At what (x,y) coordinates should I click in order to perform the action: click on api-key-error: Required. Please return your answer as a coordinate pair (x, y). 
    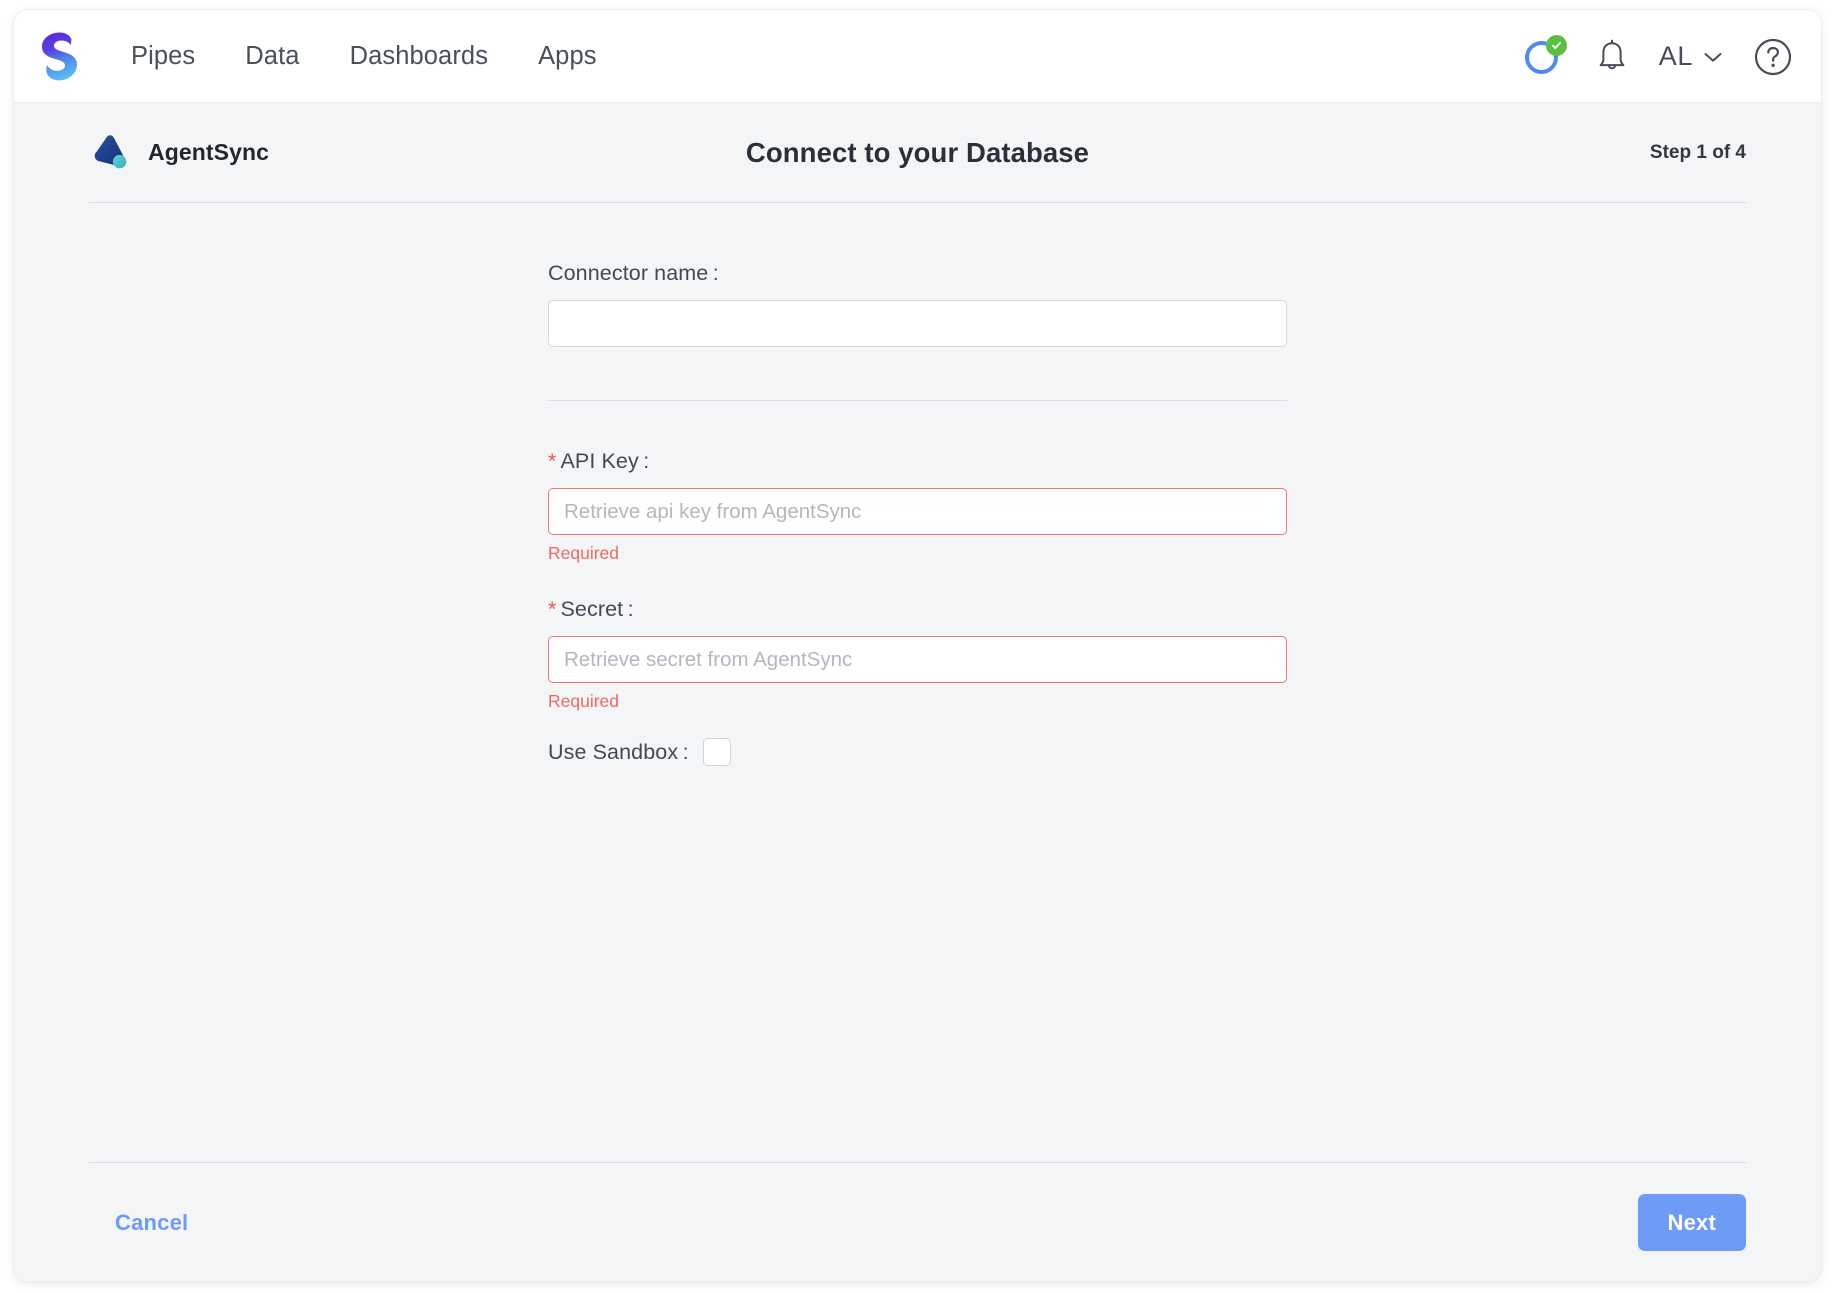
    Looking at the image, I should click on (584, 553).